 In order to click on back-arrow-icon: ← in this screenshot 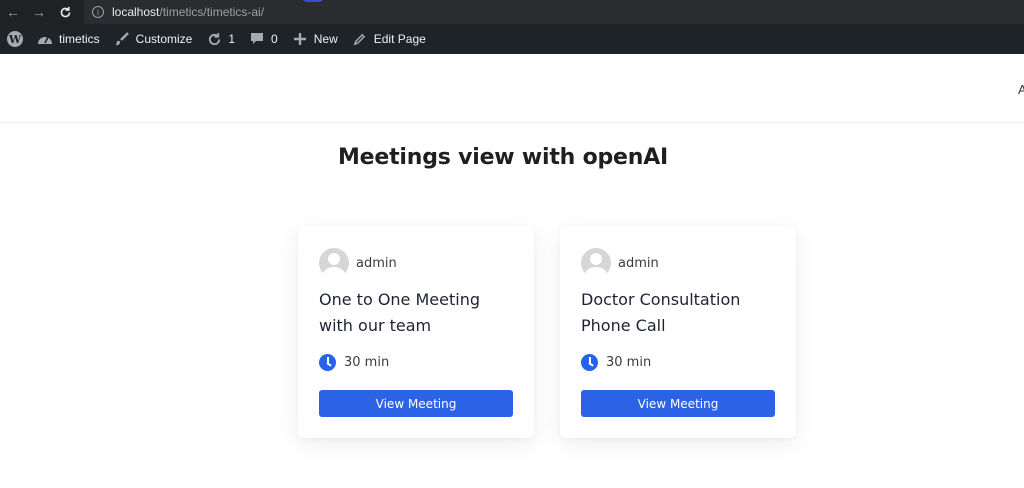, I will do `click(13, 12)`.